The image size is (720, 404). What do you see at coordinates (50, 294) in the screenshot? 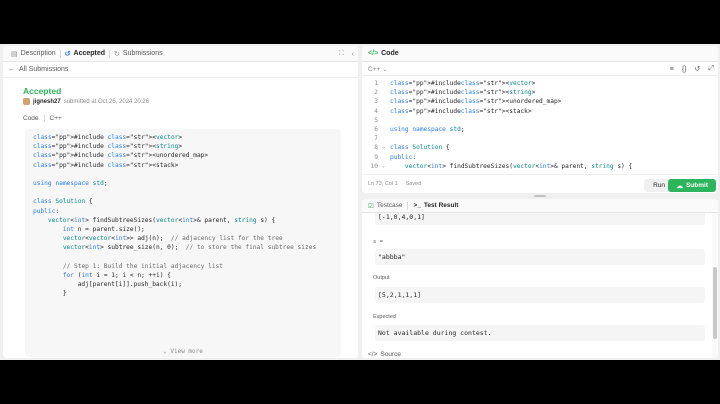
I see `code-line: }` at bounding box center [50, 294].